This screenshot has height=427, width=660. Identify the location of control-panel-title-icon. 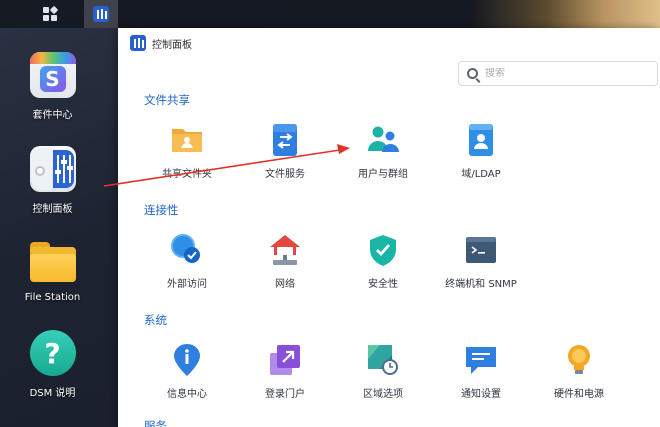
(138, 43).